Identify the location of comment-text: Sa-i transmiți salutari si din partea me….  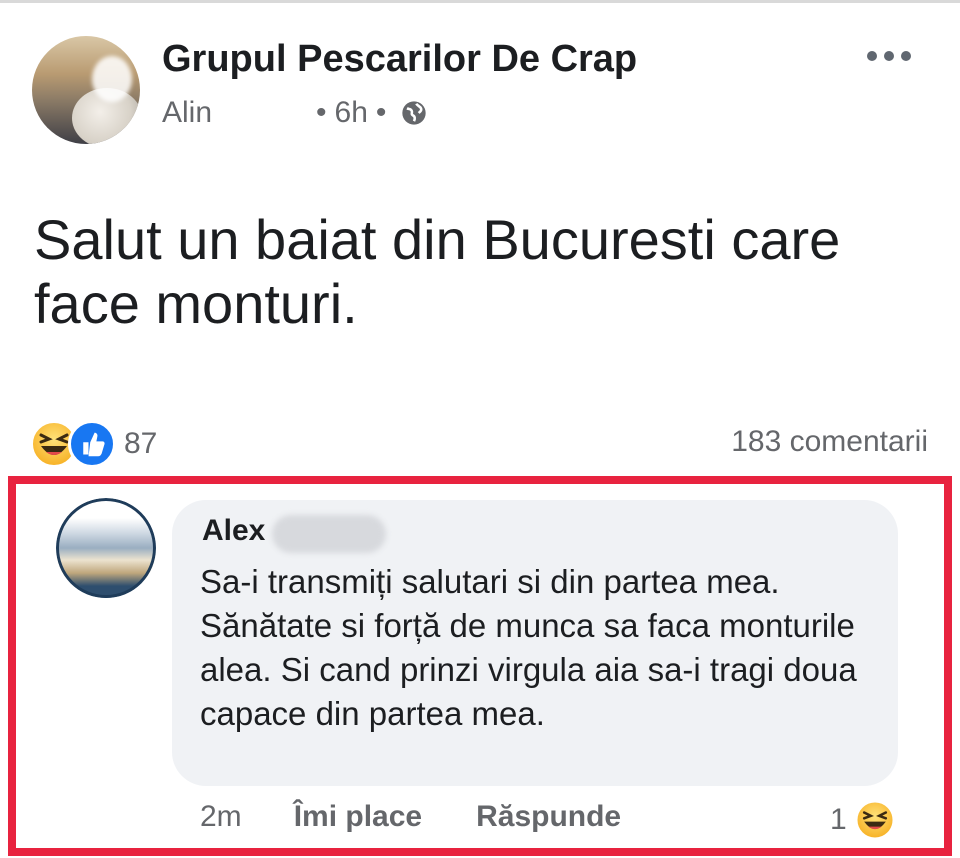
(528, 647).